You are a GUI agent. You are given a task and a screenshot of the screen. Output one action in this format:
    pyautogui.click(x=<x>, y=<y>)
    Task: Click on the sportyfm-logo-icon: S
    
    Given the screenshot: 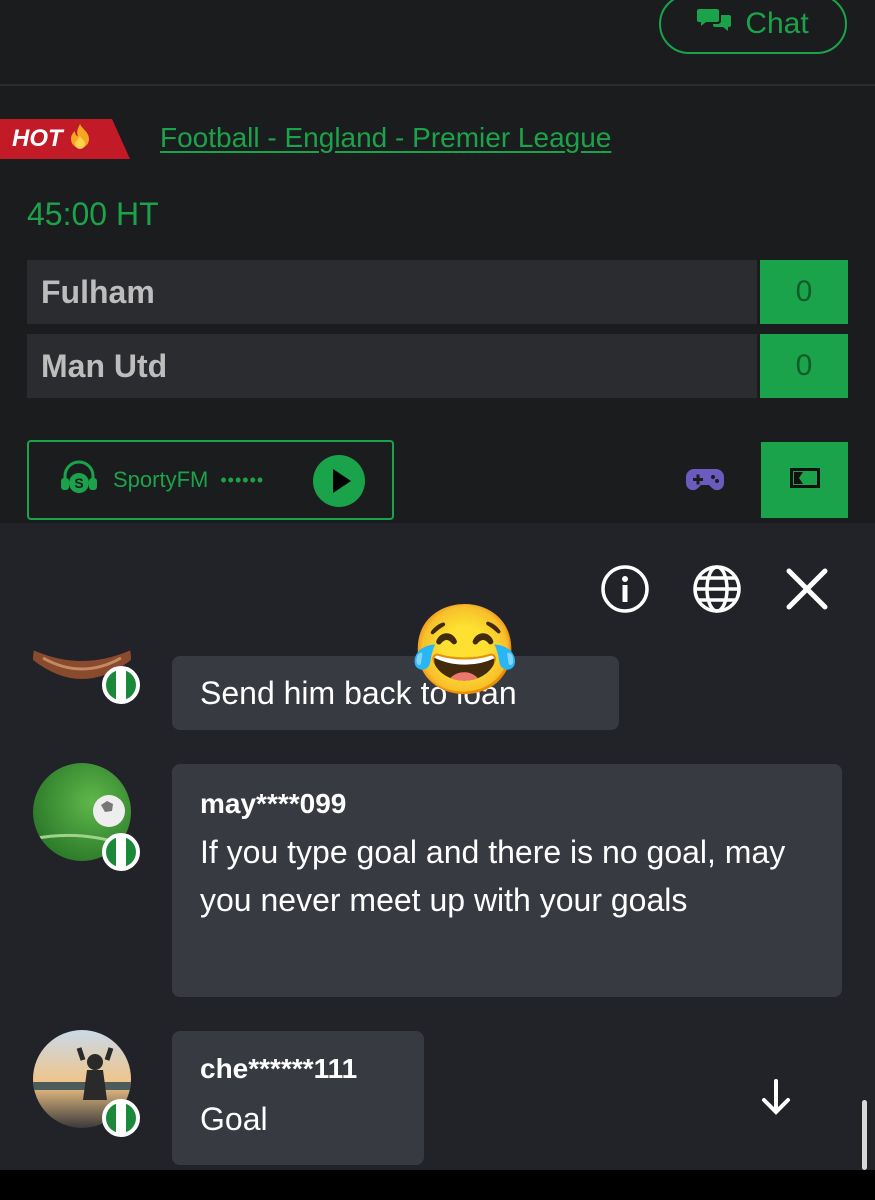 What is the action you would take?
    pyautogui.click(x=79, y=480)
    